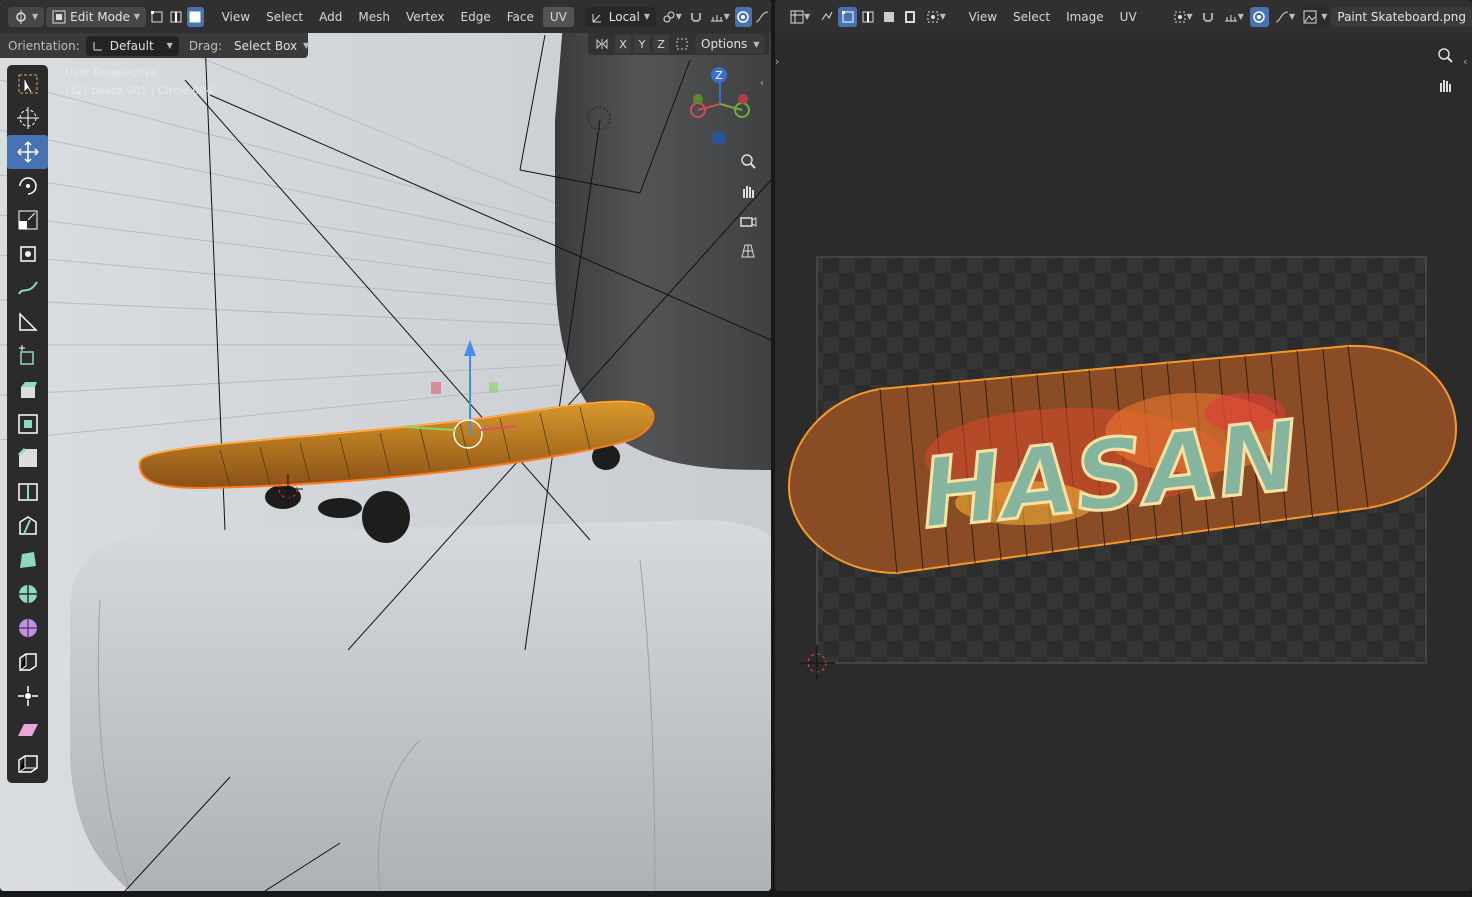  I want to click on falloff-button, so click(762, 17).